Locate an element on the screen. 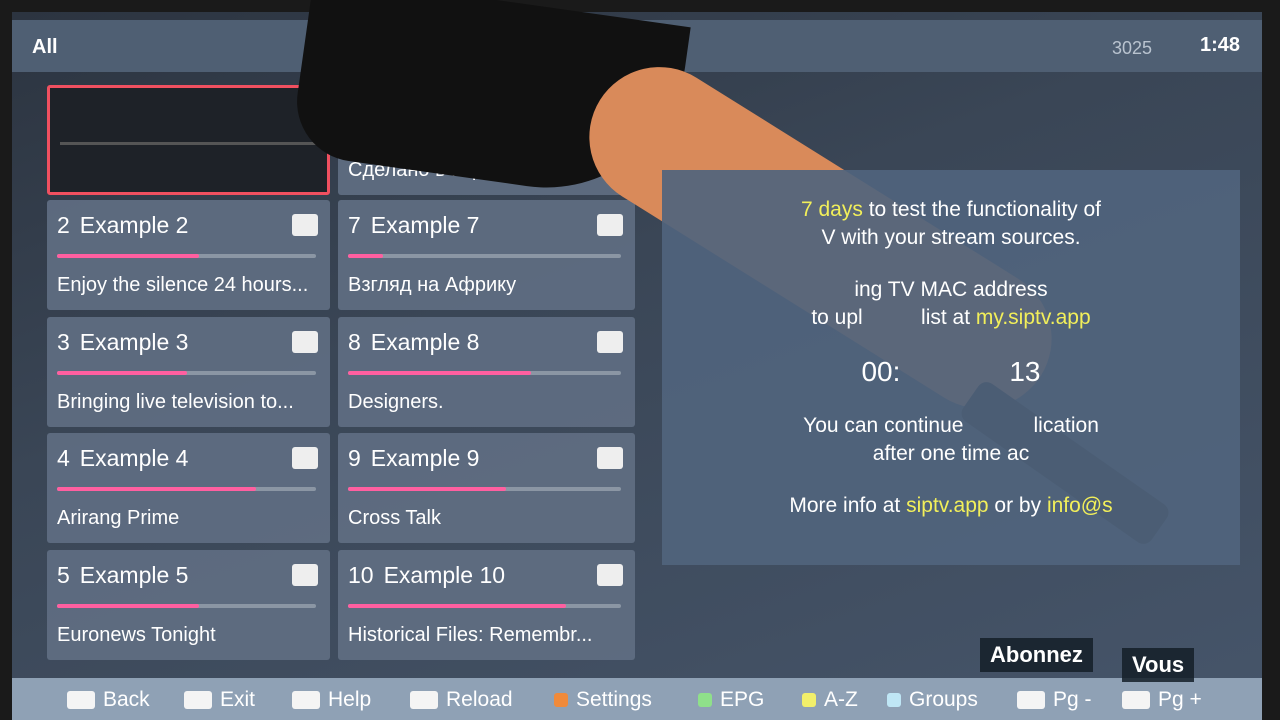 Image resolution: width=1280 pixels, height=720 pixels. key-label: Help is located at coordinates (350, 699).